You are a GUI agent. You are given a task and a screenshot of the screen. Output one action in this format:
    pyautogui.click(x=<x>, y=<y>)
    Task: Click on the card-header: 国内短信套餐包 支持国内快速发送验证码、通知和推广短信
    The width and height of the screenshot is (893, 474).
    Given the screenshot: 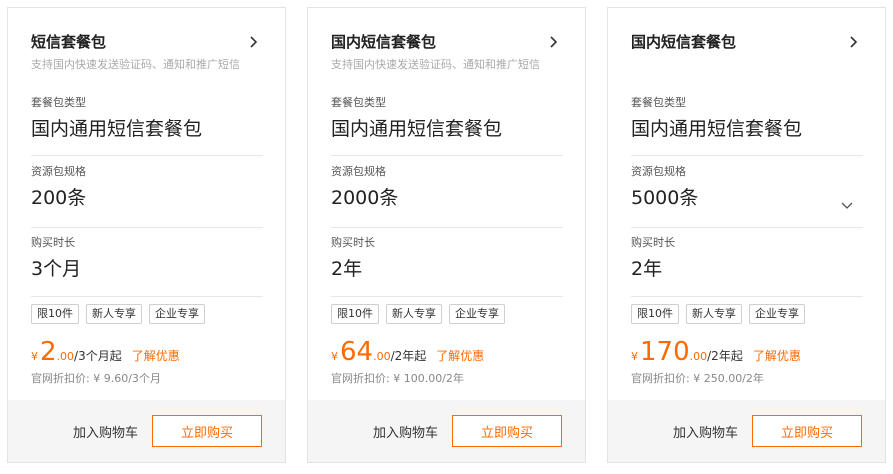 What is the action you would take?
    pyautogui.click(x=447, y=52)
    